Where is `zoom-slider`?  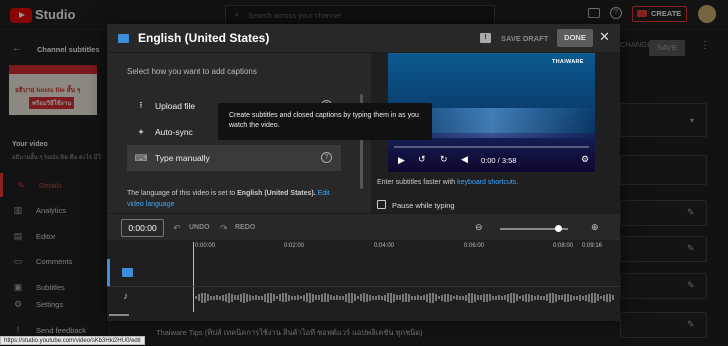 zoom-slider is located at coordinates (534, 228).